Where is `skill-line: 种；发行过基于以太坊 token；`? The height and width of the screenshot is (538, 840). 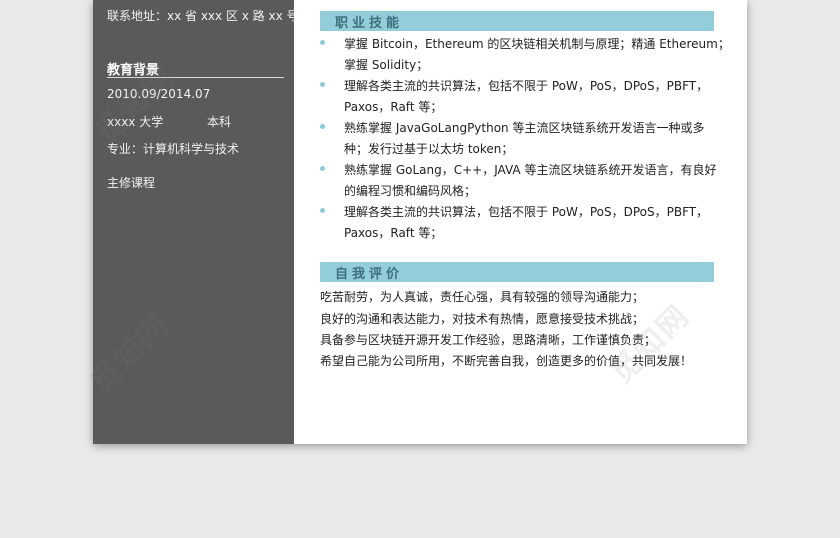
skill-line: 种；发行过基于以太坊 token； is located at coordinates (429, 149).